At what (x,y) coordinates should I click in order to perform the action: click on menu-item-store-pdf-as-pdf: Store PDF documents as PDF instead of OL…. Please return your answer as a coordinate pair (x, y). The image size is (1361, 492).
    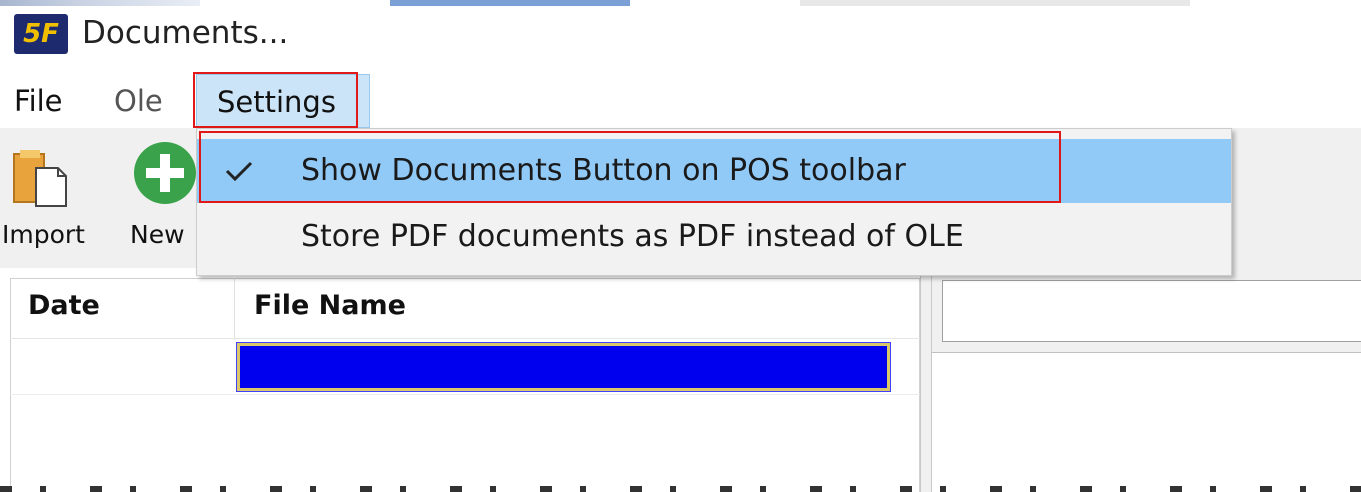
    Looking at the image, I should click on (714, 237).